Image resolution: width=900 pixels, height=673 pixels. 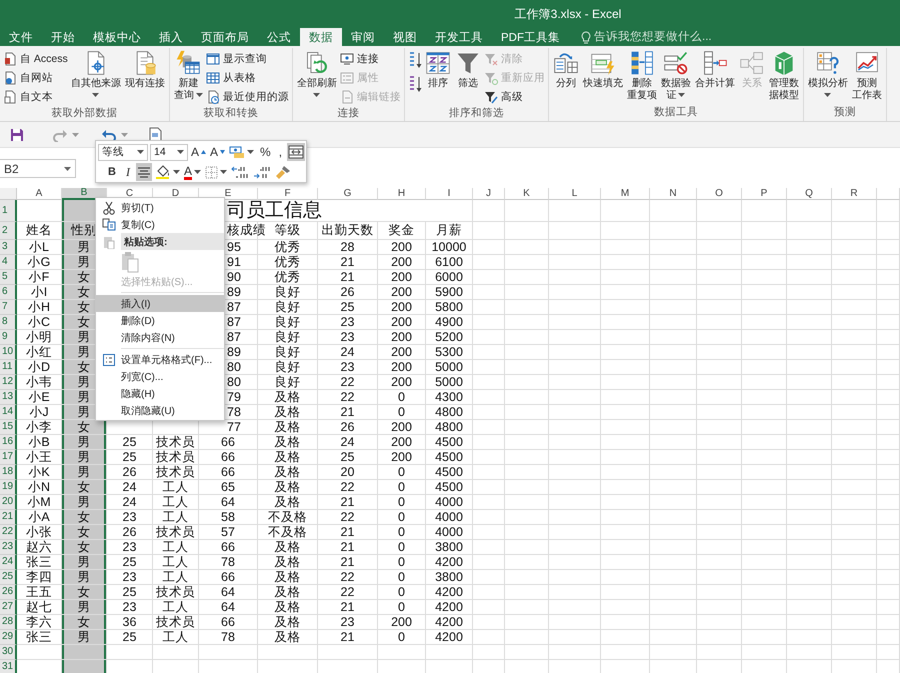 What do you see at coordinates (866, 76) in the screenshot?
I see `ribbon-button: 预测 工作表` at bounding box center [866, 76].